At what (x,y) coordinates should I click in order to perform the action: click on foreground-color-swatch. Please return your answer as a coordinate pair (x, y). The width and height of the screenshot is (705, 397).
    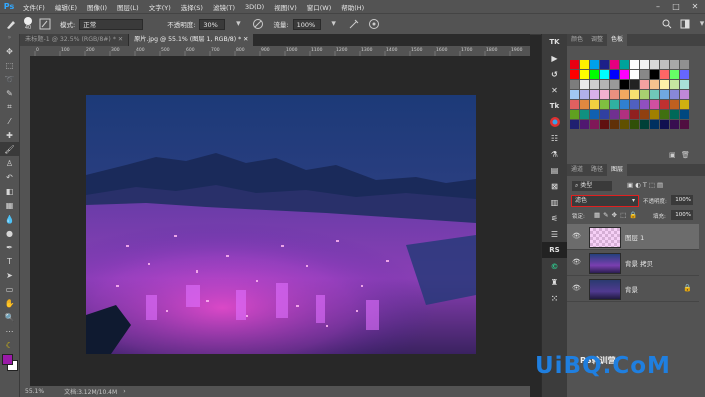
    Looking at the image, I should click on (7, 359).